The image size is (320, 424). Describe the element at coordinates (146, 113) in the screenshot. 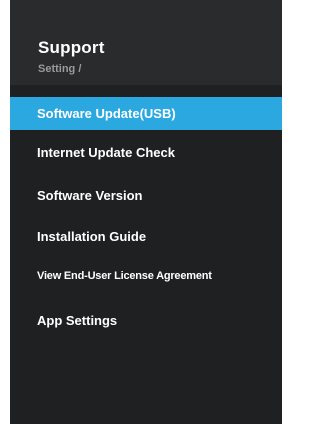

I see `menu-item-software-update-usb: Software Update(USB)` at that location.